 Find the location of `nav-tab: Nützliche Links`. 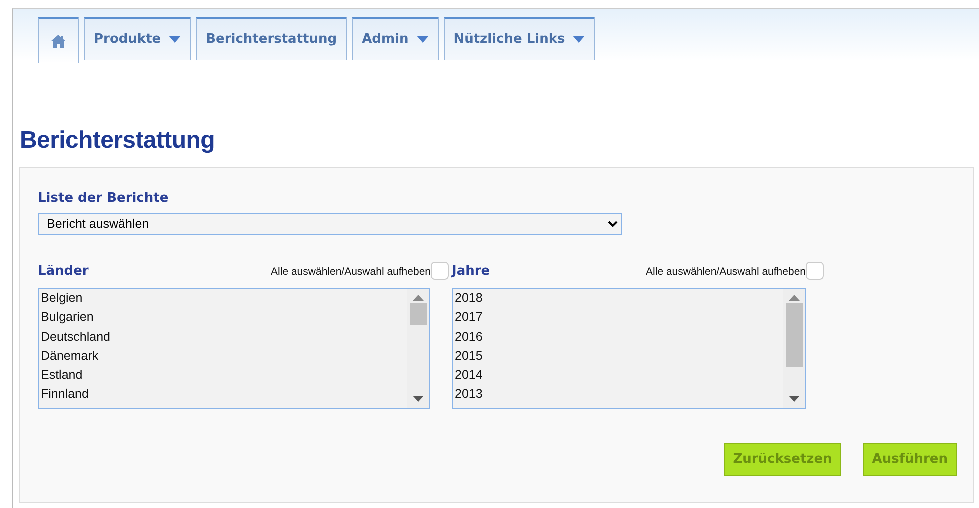

nav-tab: Nützliche Links is located at coordinates (520, 38).